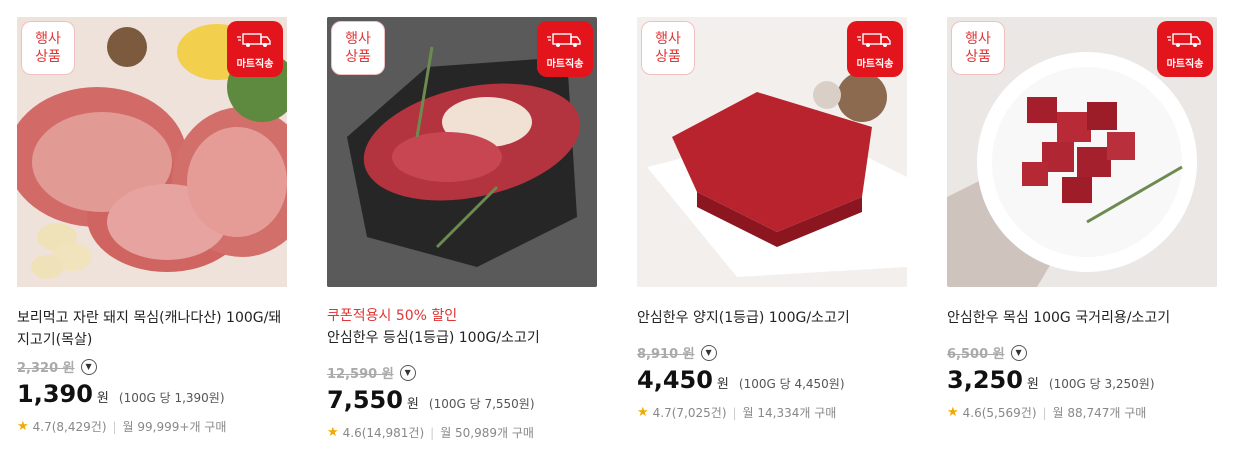 This screenshot has width=1233, height=470. What do you see at coordinates (481, 404) in the screenshot?
I see `unit-price: (100G 당 7,550원)` at bounding box center [481, 404].